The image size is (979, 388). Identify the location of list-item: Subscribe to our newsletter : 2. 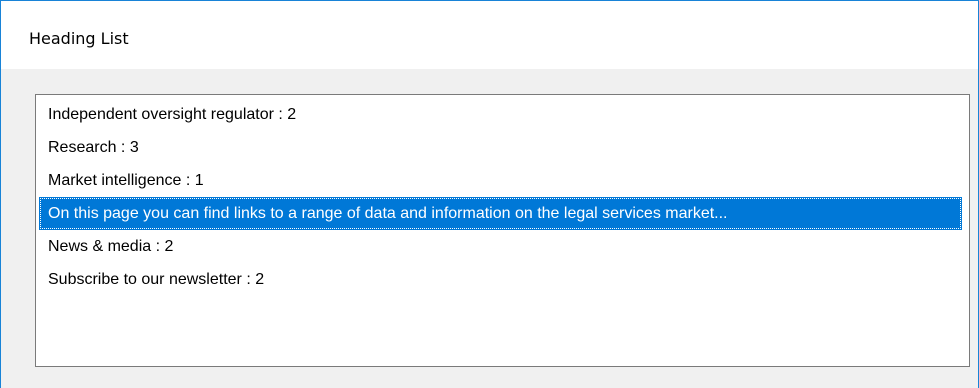
(500, 279).